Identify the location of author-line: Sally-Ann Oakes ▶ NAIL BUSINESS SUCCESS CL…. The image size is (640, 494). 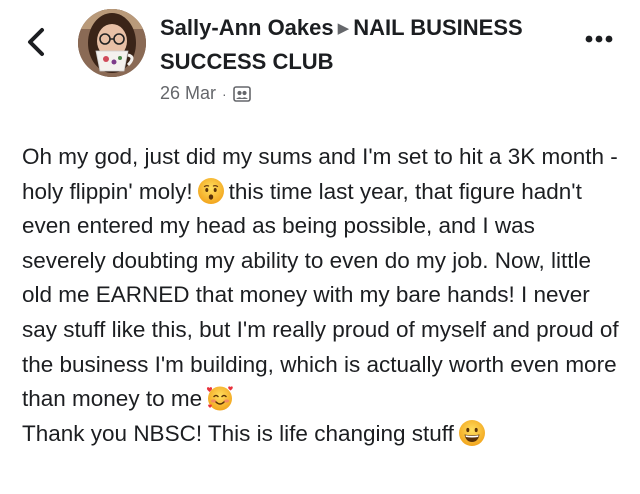
(360, 44).